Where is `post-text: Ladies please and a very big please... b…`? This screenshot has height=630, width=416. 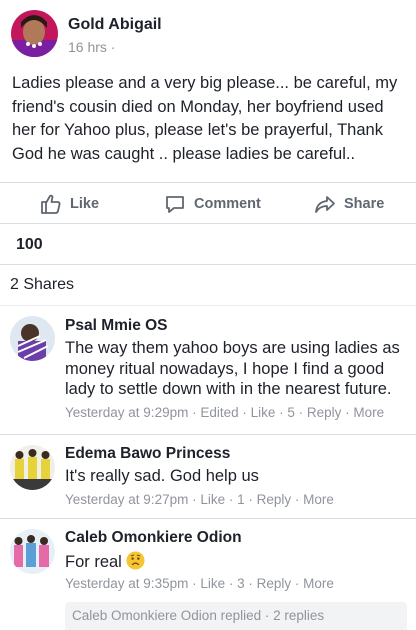
post-text: Ladies please and a very big please... b… is located at coordinates (205, 118).